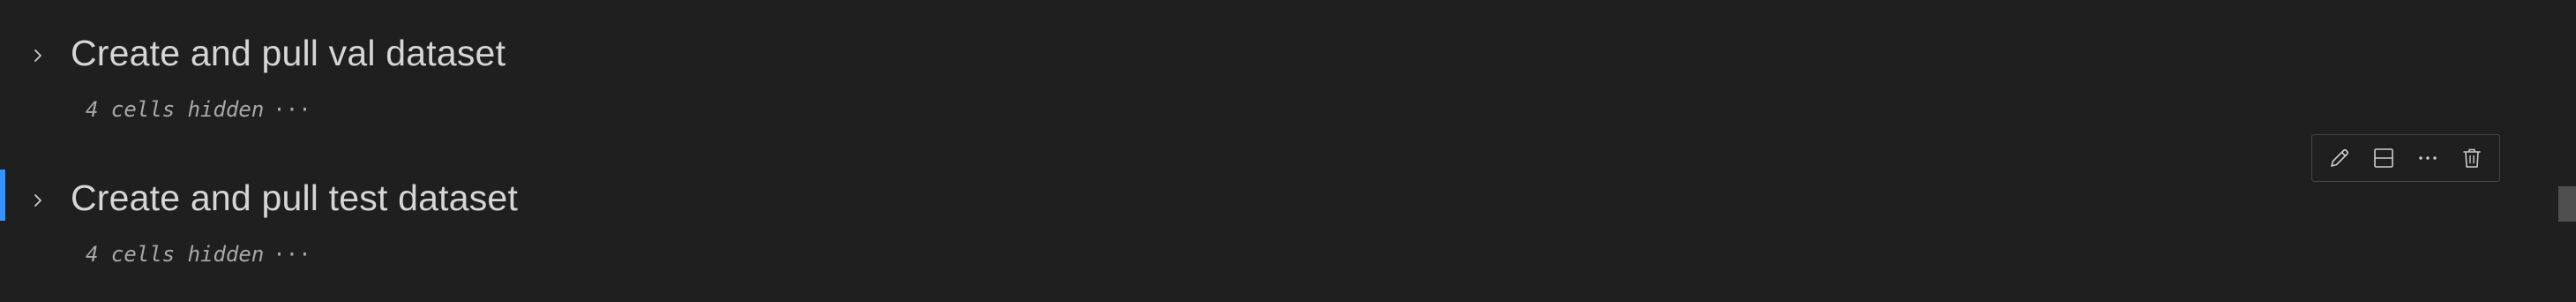 This screenshot has height=302, width=2576. I want to click on pencil-icon, so click(2340, 157).